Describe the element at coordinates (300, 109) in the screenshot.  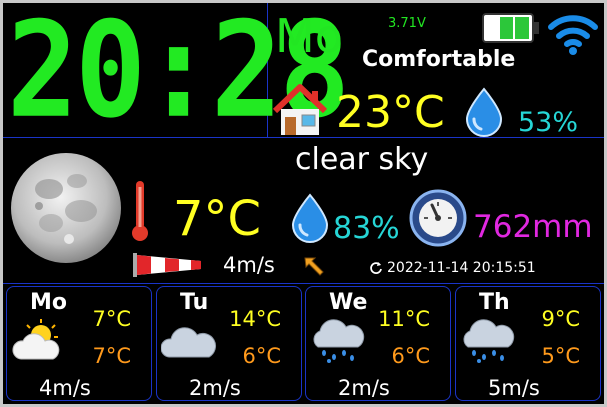
I see `house-icon` at that location.